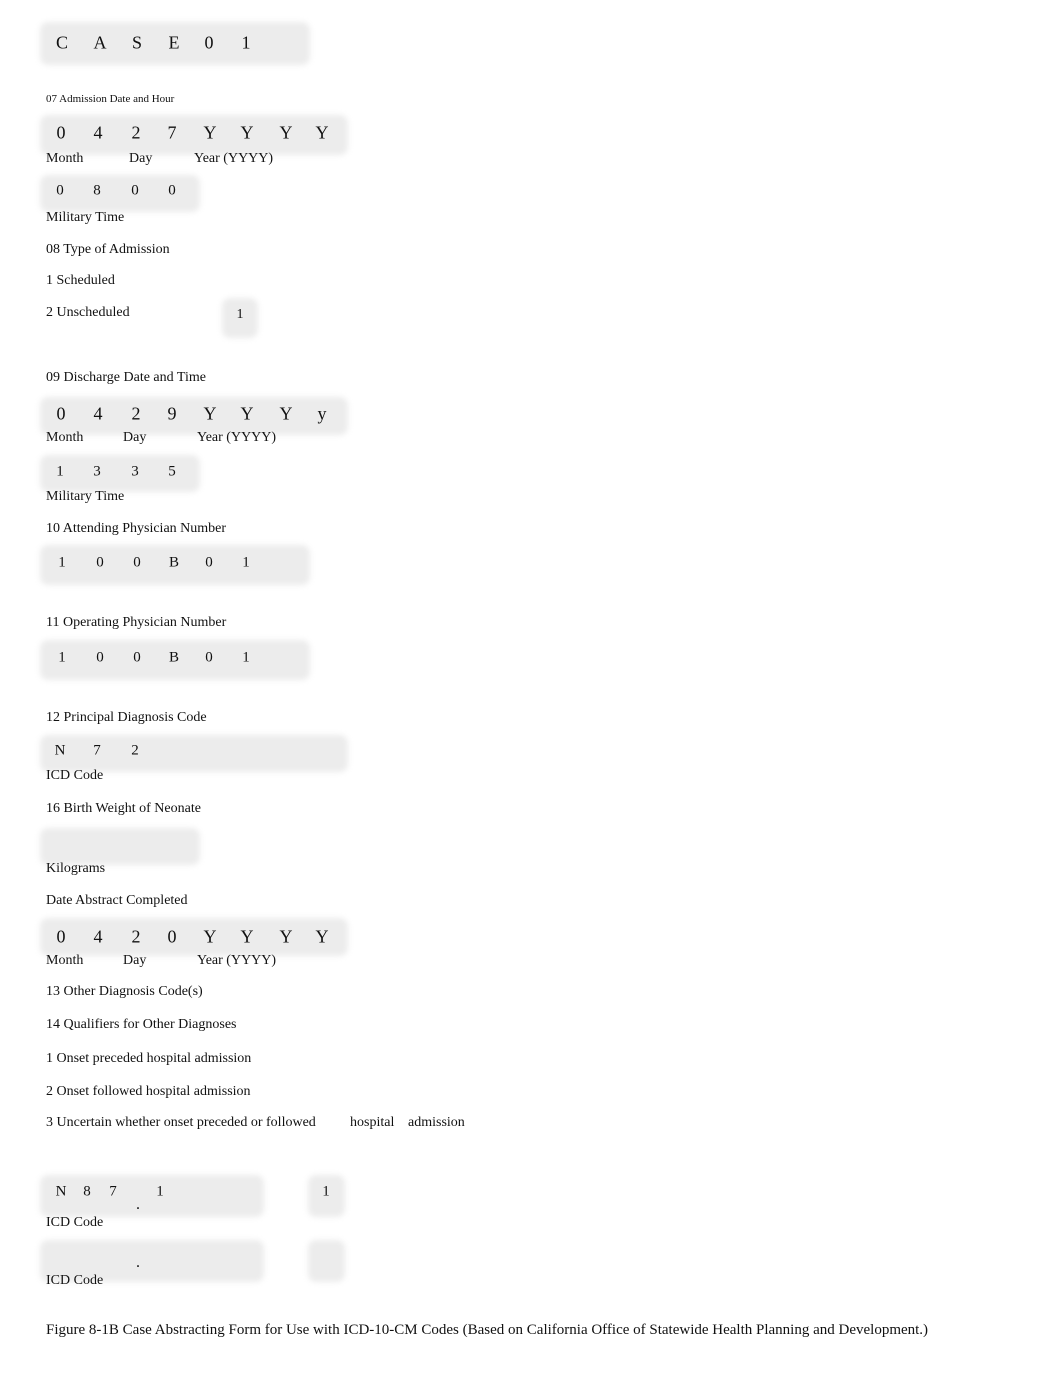  What do you see at coordinates (76, 868) in the screenshot?
I see `kilograms-label: Kilograms` at bounding box center [76, 868].